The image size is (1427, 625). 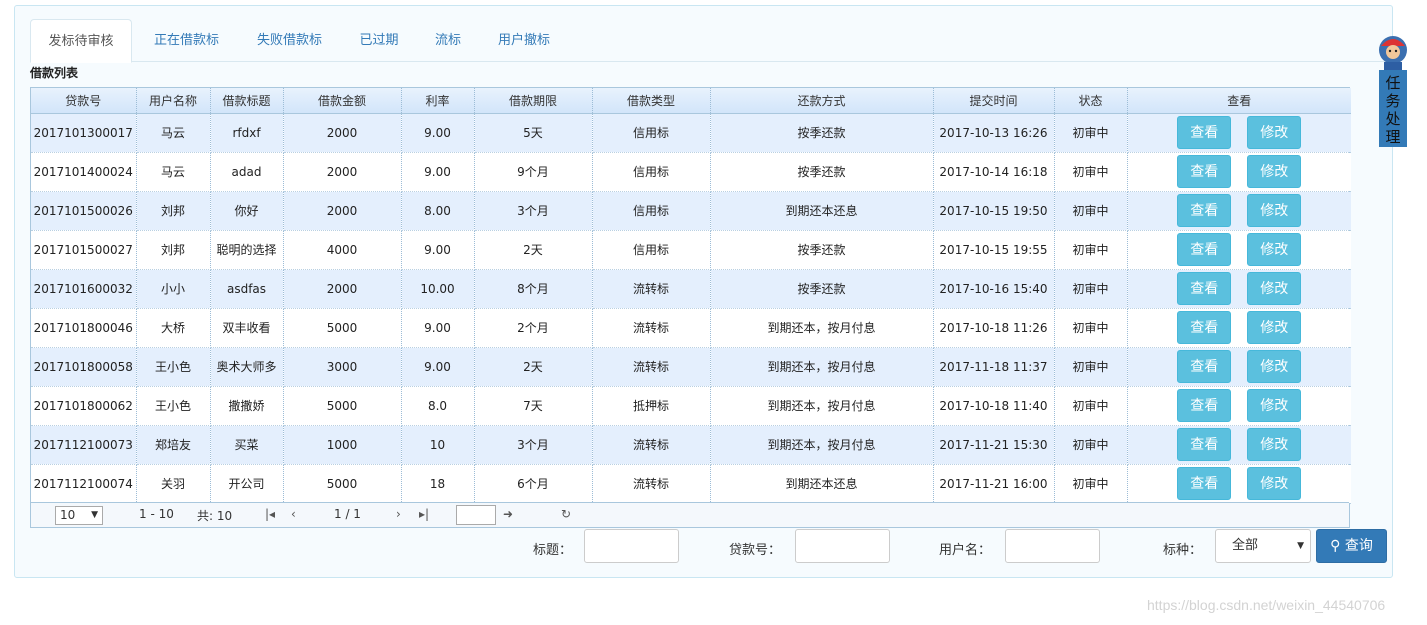 What do you see at coordinates (1183, 550) in the screenshot?
I see `filter-type-label: 标种：` at bounding box center [1183, 550].